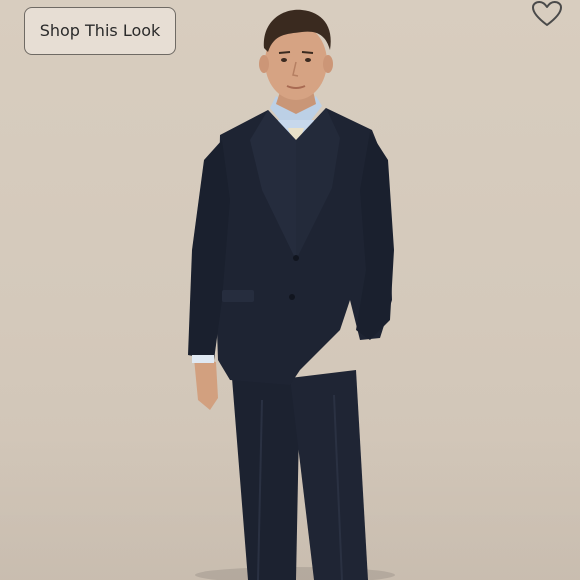 This screenshot has width=580, height=580. I want to click on left-trouser-leg, so click(266, 479).